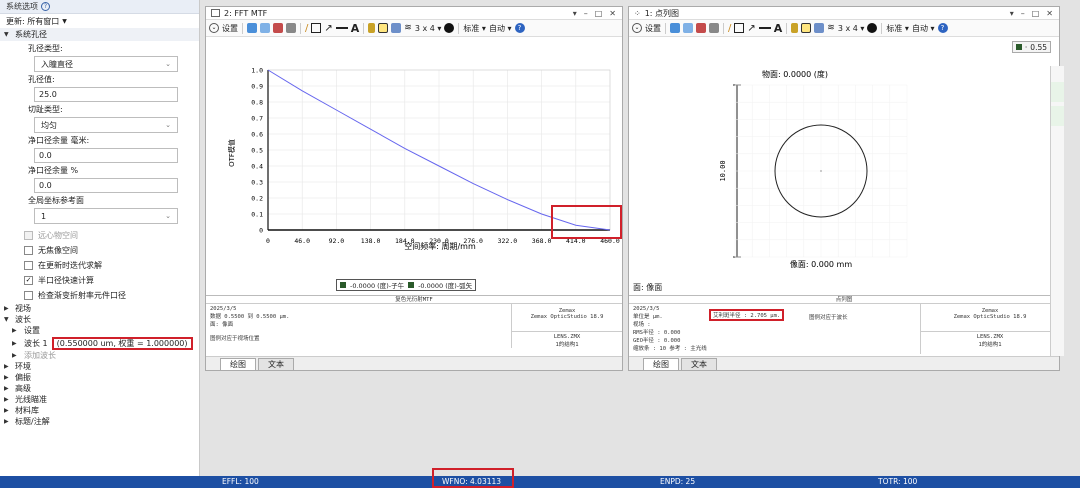  What do you see at coordinates (1031, 47) in the screenshot?
I see `zoom-indicator: · 0.55` at bounding box center [1031, 47].